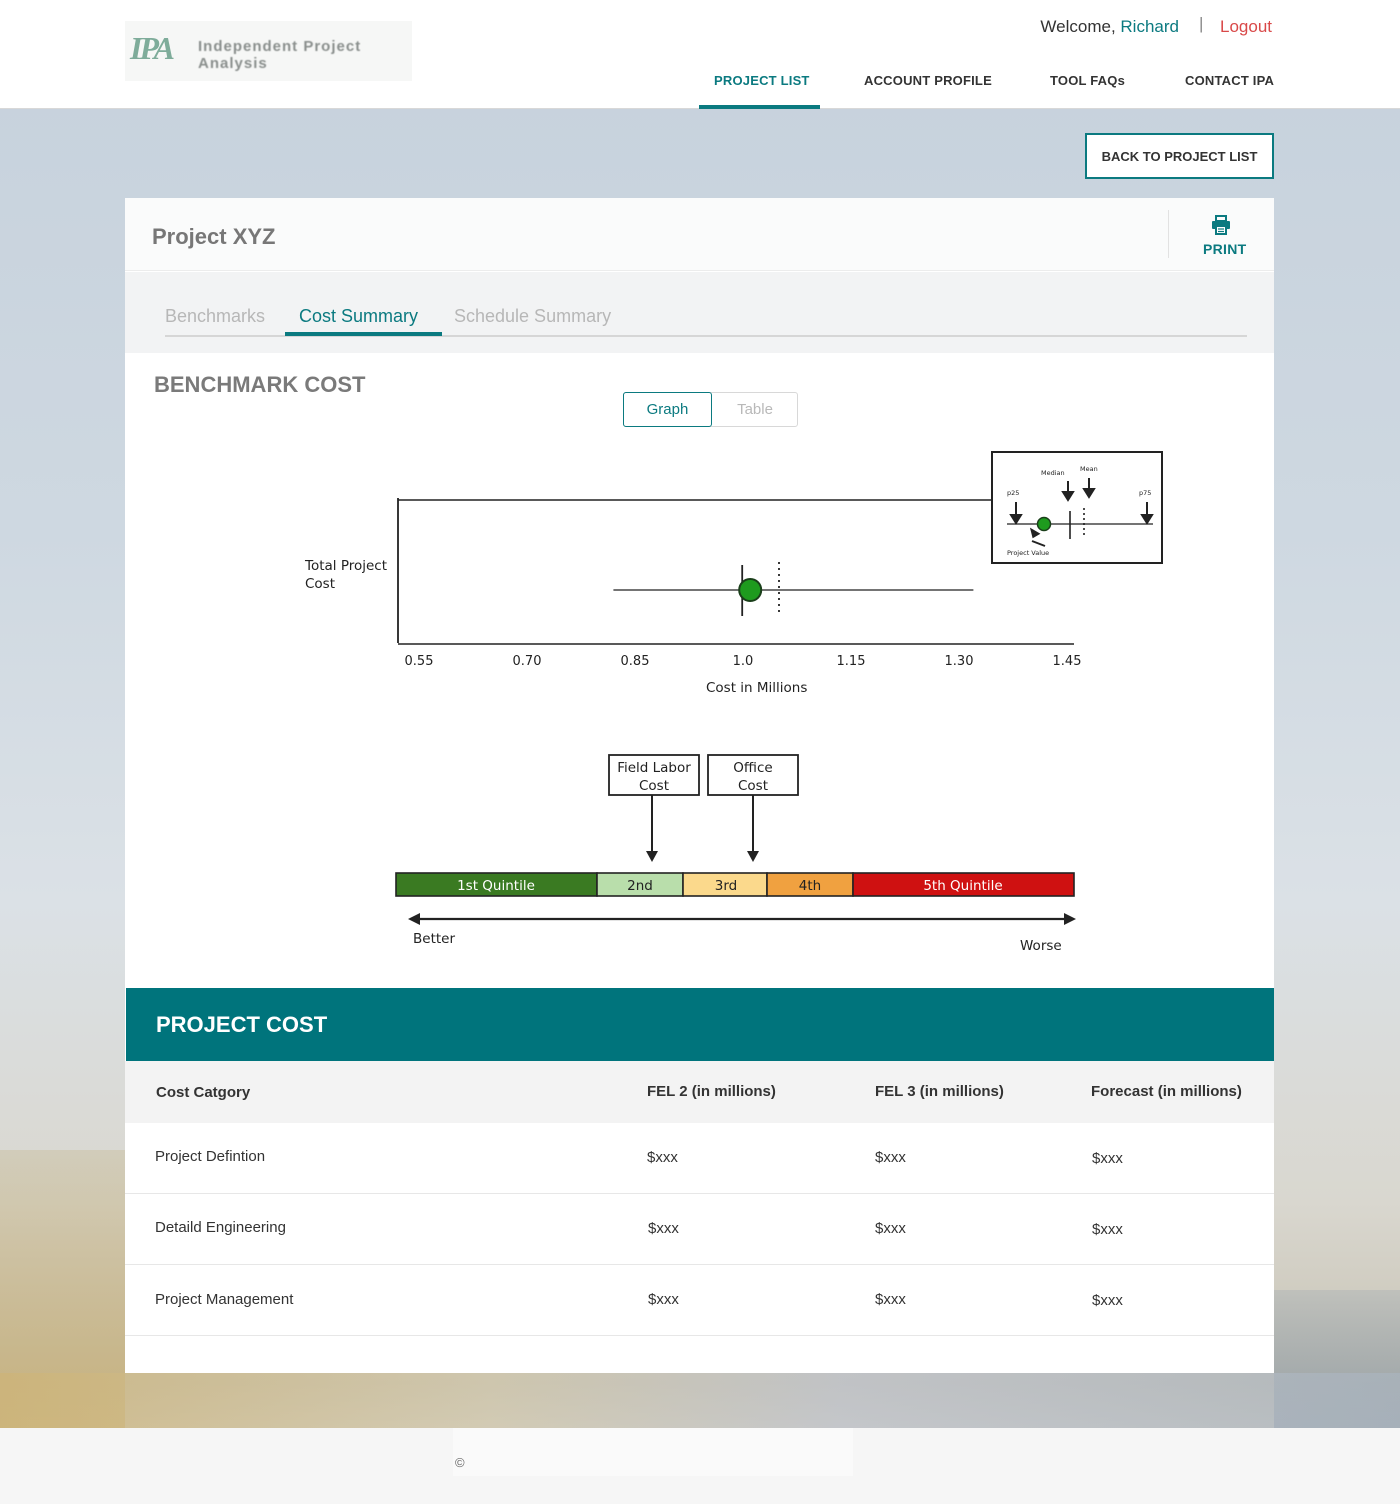  I want to click on nav-contact-ipa: CONTACT IPA, so click(1229, 80).